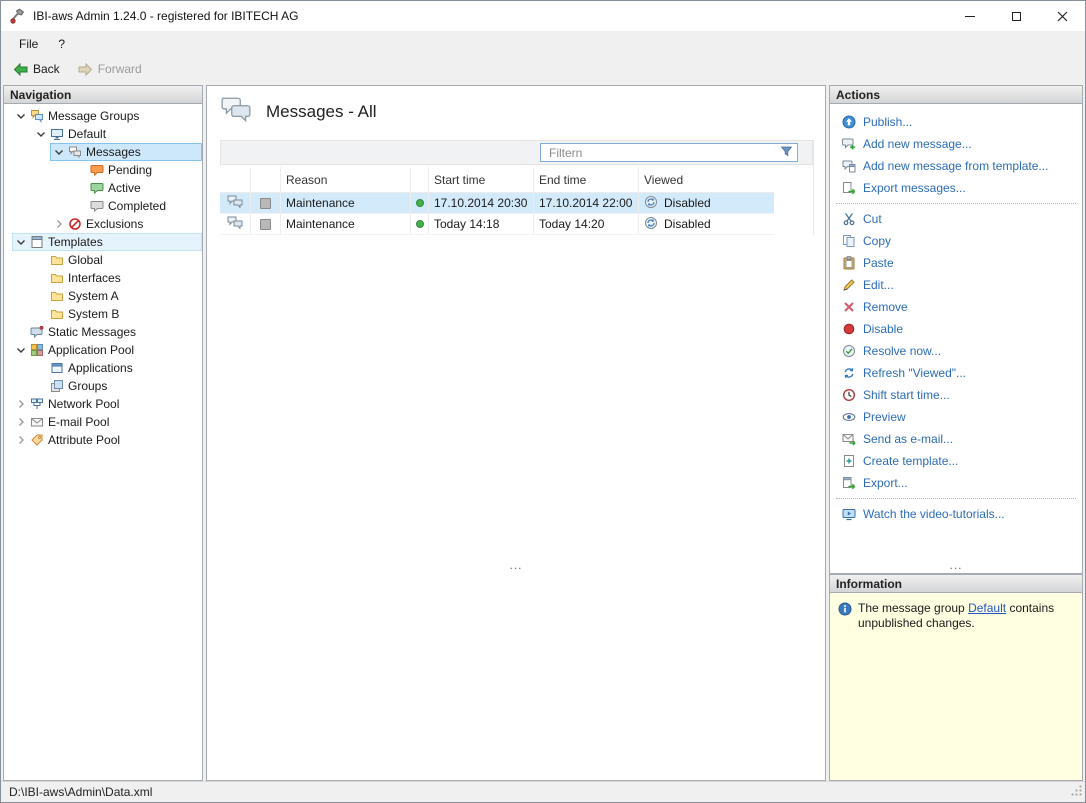  I want to click on tree-item-default: Default, so click(103, 134).